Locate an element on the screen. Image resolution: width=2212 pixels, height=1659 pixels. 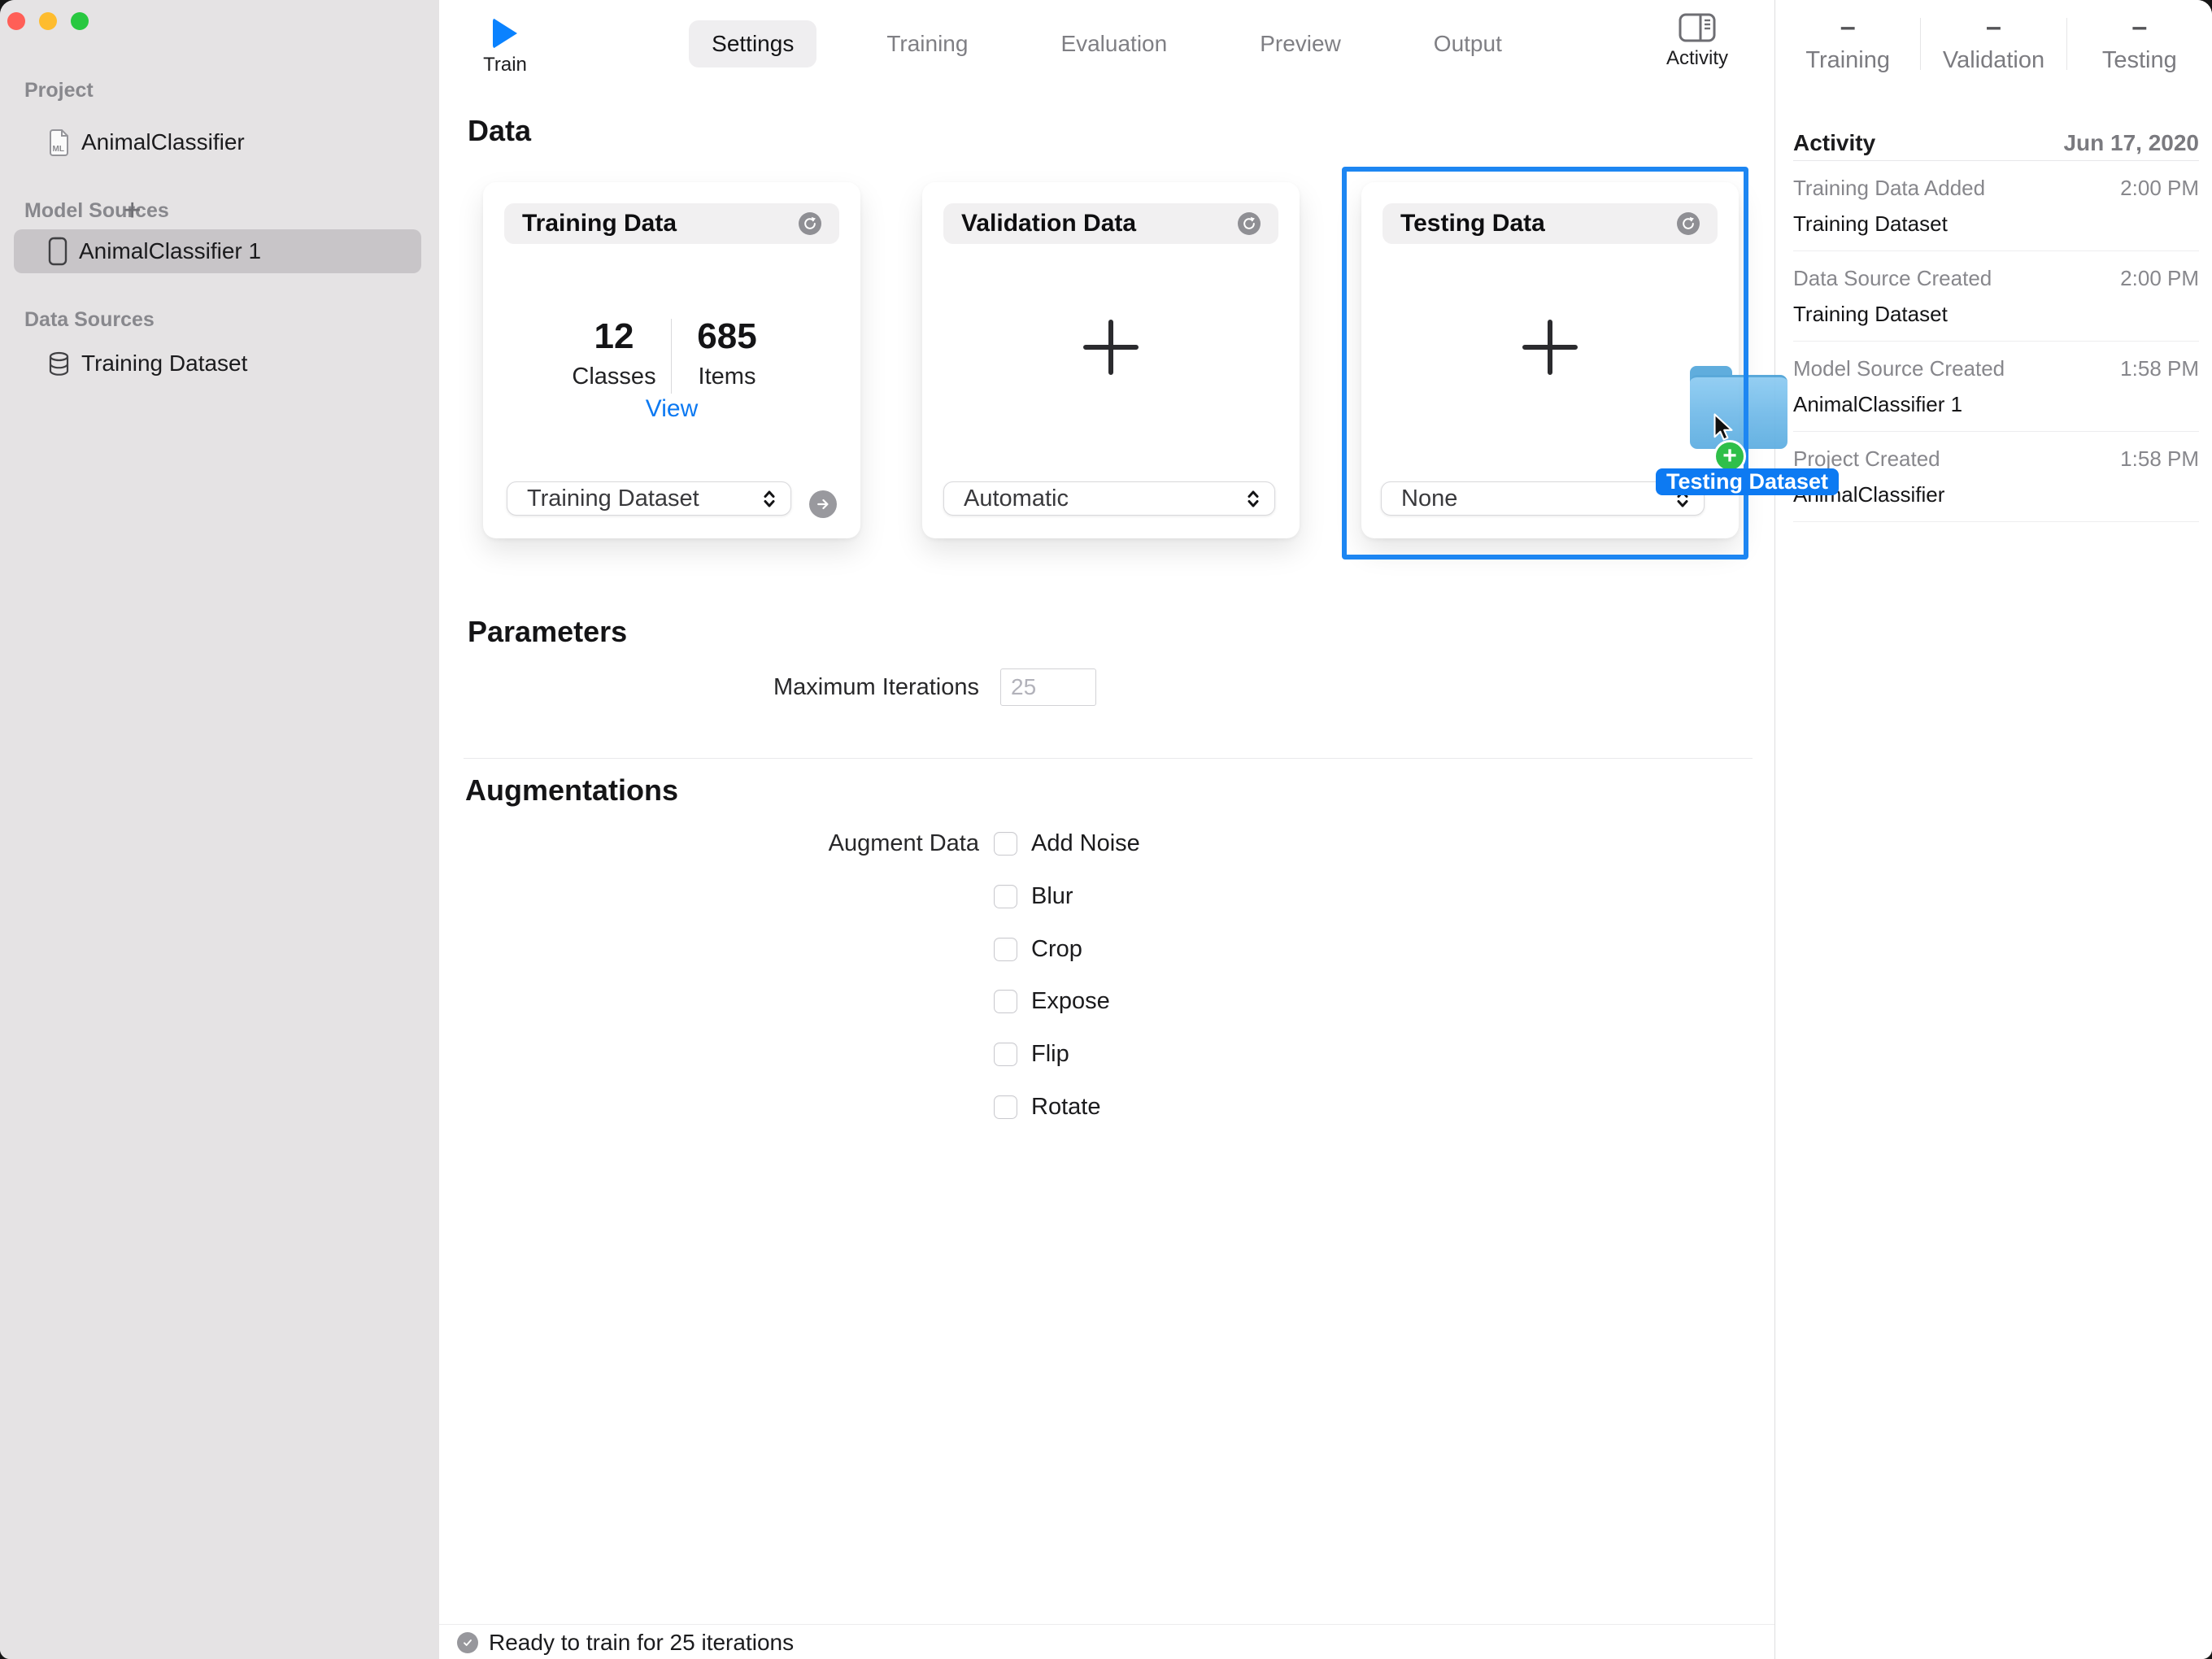
card-title: Testing Data is located at coordinates (1472, 223).